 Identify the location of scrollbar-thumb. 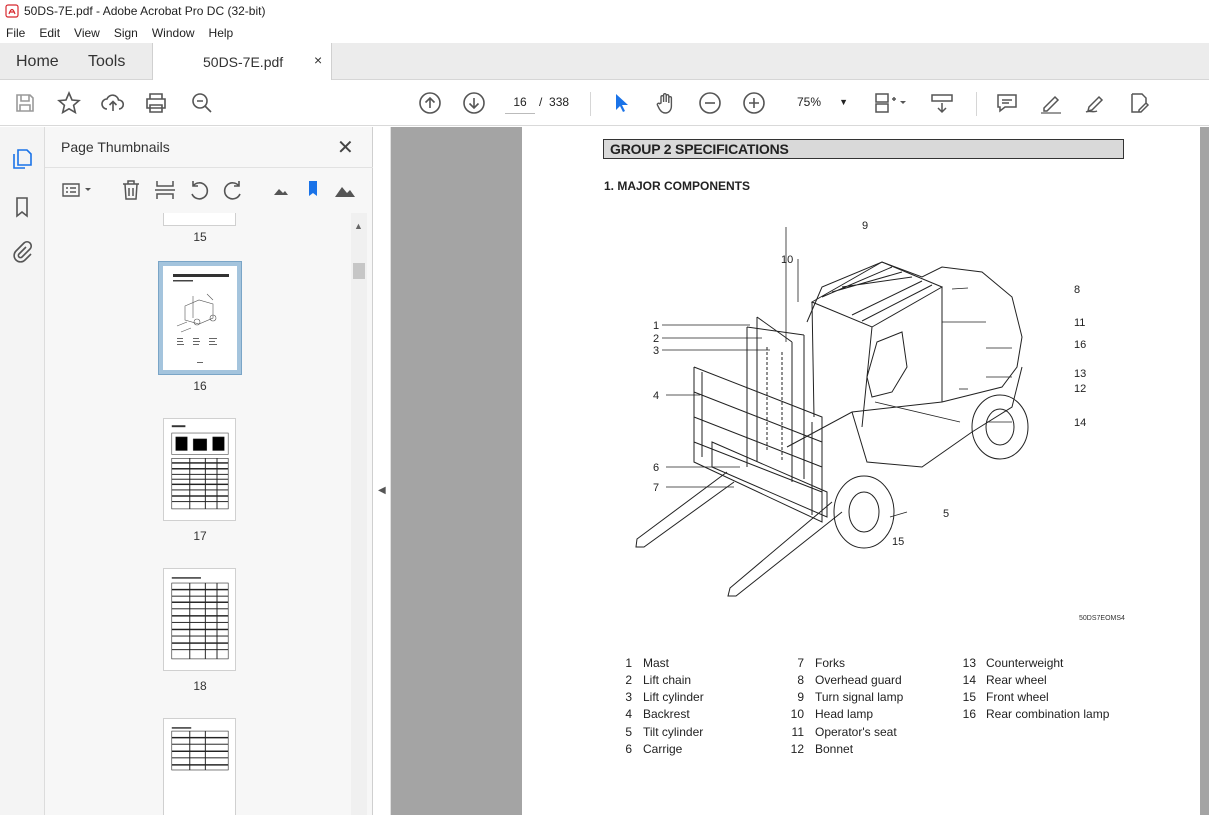
(359, 271).